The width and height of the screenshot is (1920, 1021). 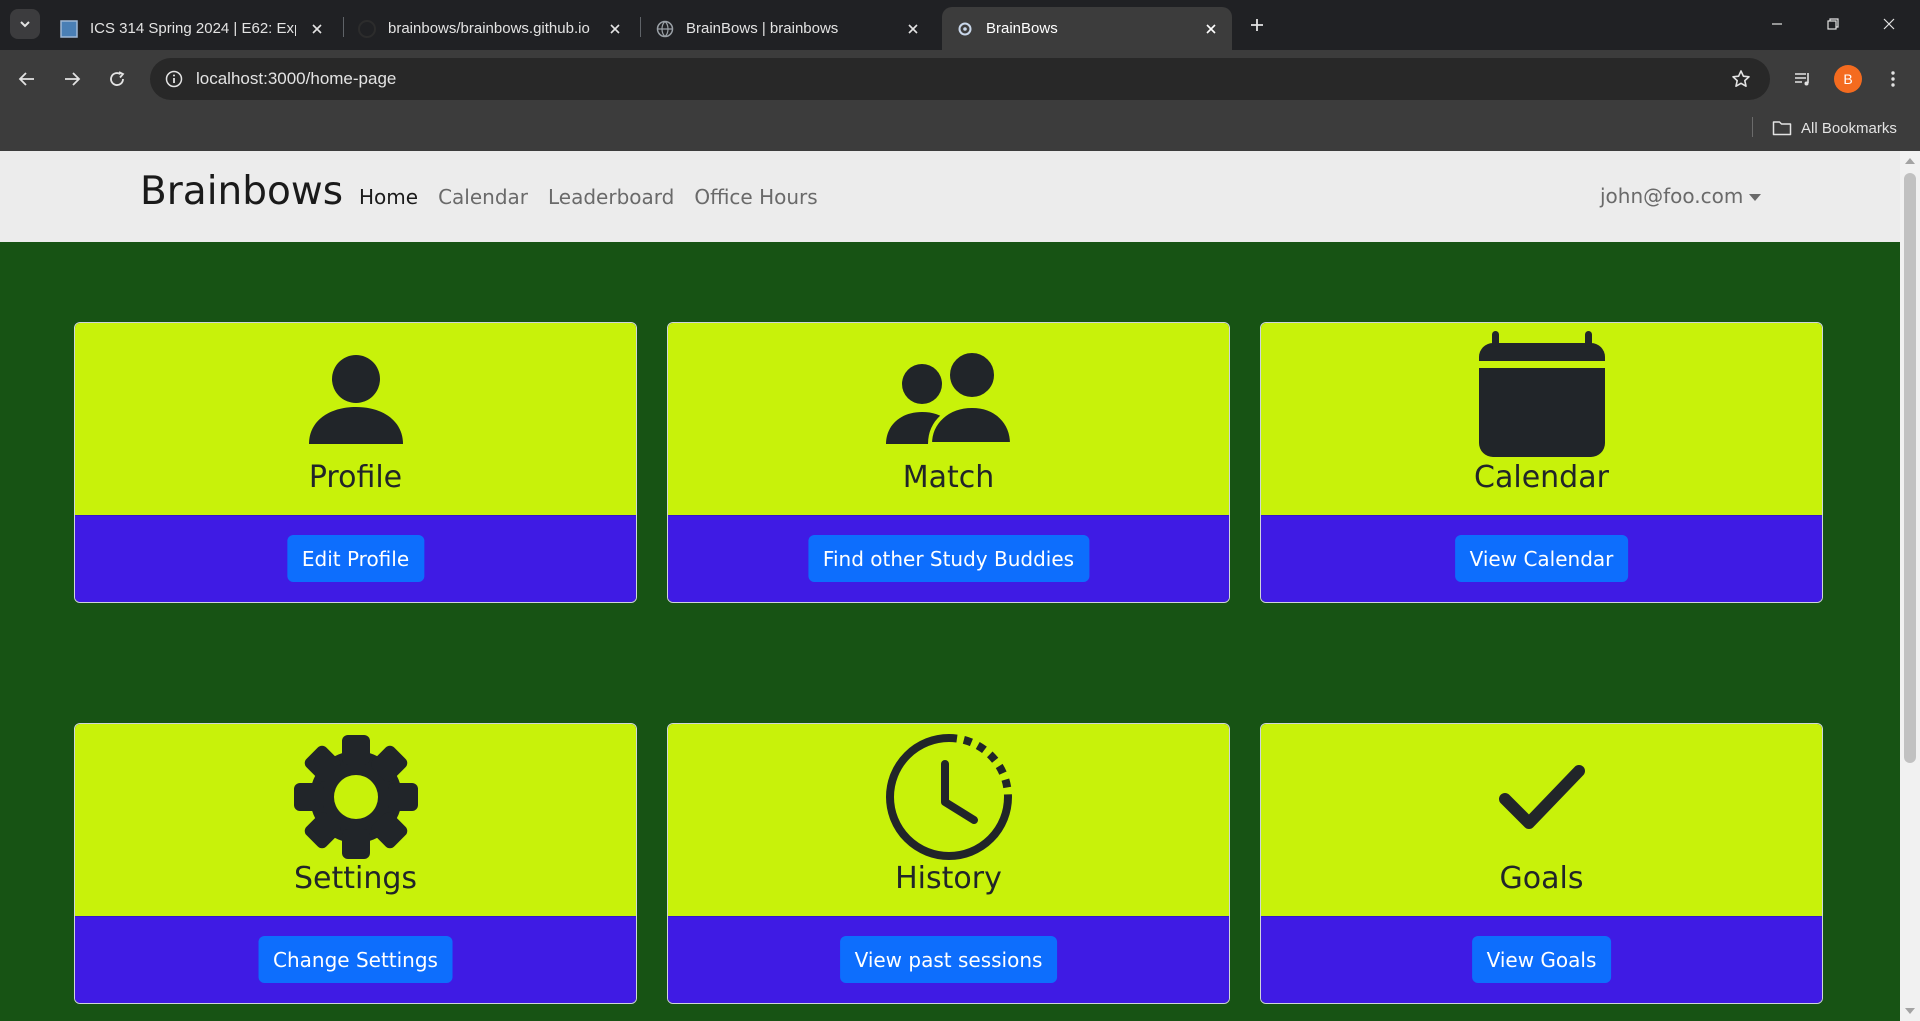 I want to click on nav-link-home: Home, so click(x=388, y=197).